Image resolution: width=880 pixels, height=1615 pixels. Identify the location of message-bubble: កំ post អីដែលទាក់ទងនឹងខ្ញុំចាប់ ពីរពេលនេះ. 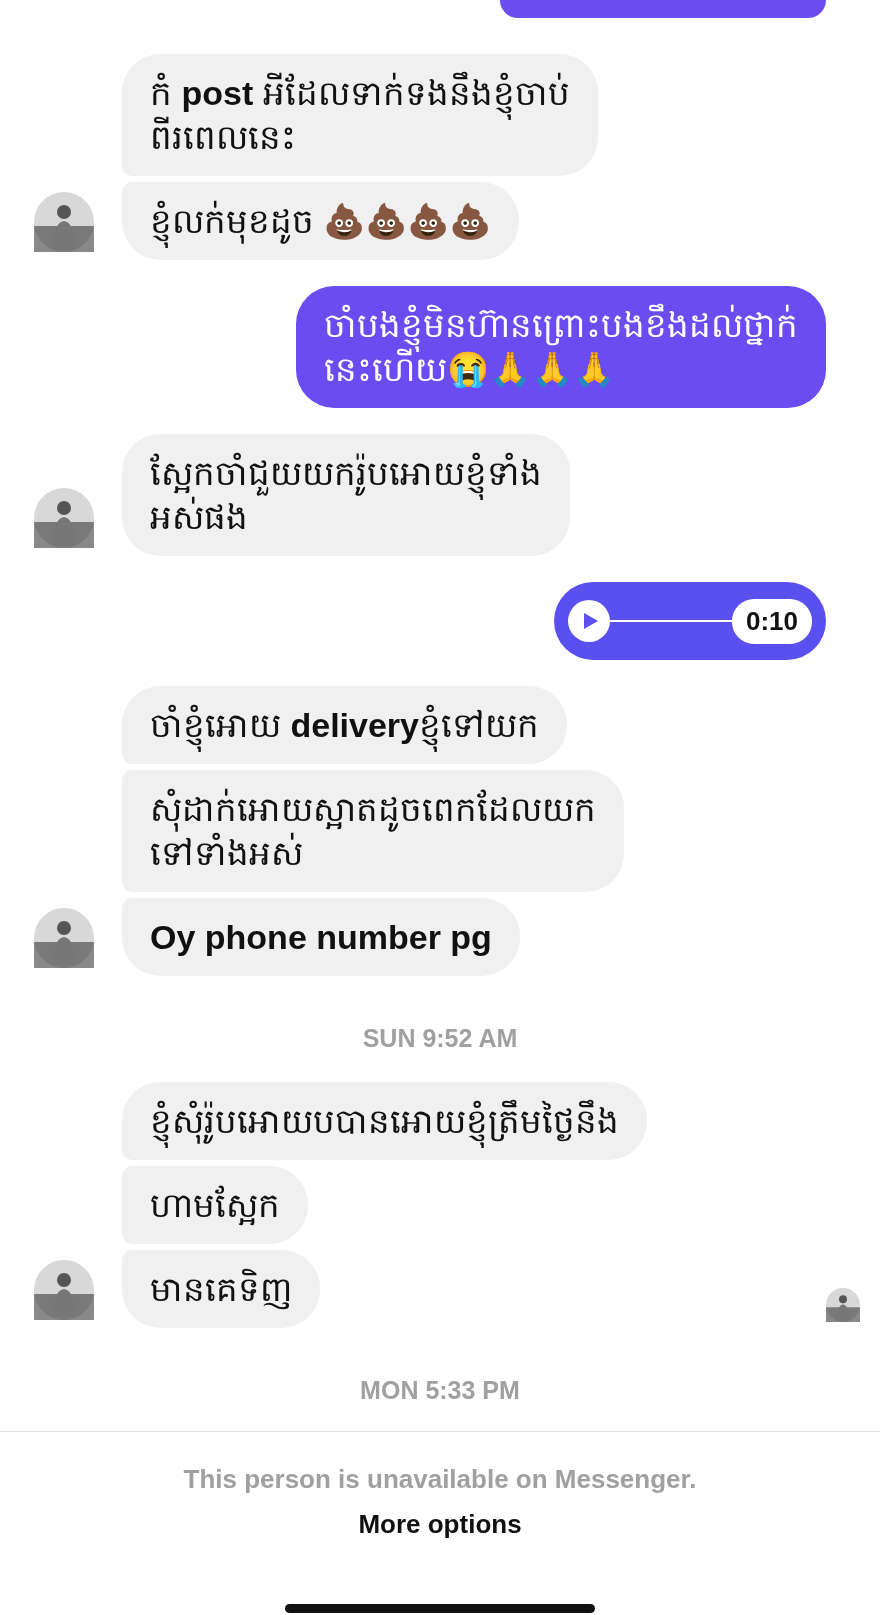
(360, 115).